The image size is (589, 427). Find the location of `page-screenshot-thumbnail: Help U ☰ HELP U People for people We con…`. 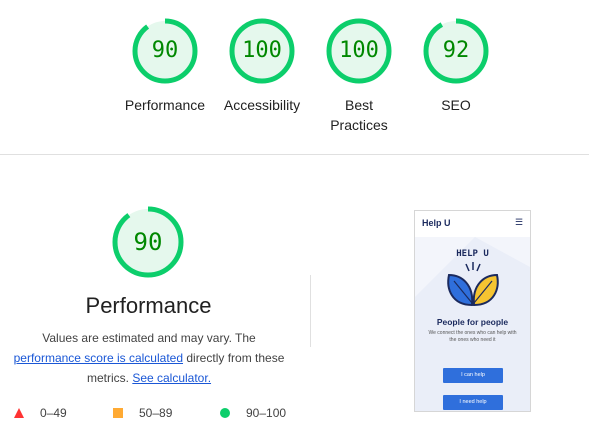

page-screenshot-thumbnail: Help U ☰ HELP U People for people We con… is located at coordinates (472, 311).